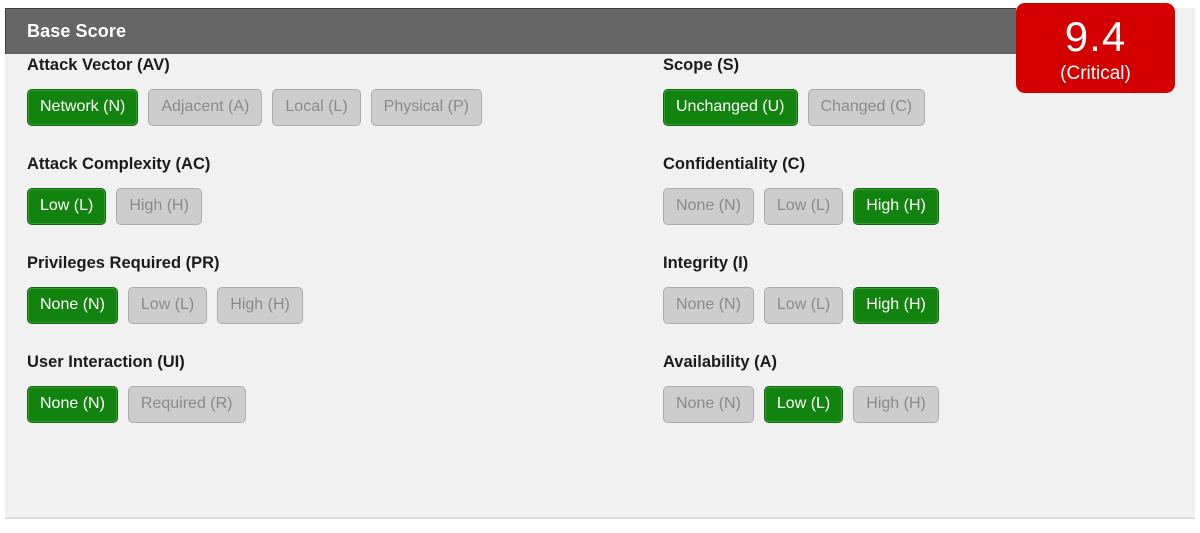 The height and width of the screenshot is (533, 1200). Describe the element at coordinates (123, 263) in the screenshot. I see `metric-label-privileges-required: Privileges Required (PR)` at that location.